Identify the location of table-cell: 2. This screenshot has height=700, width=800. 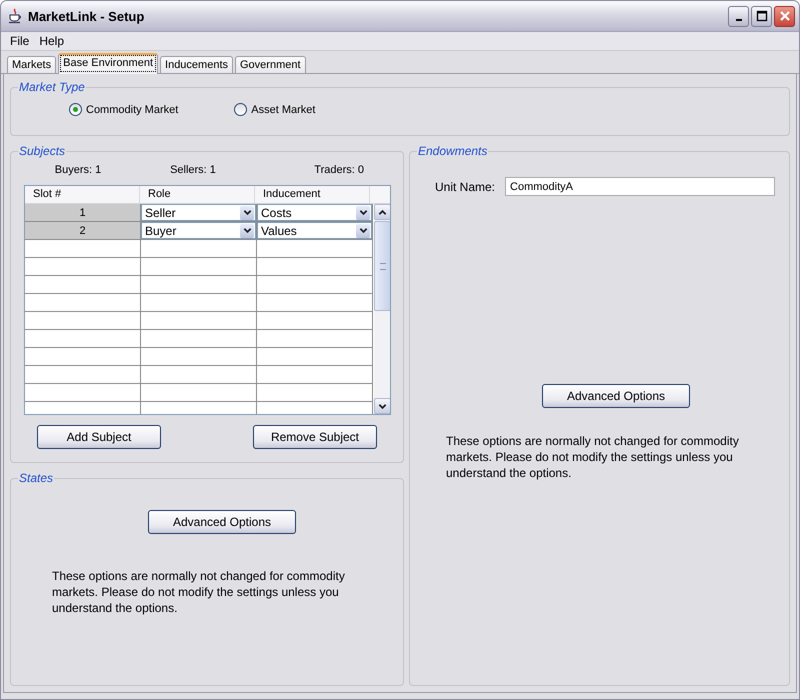
(83, 230).